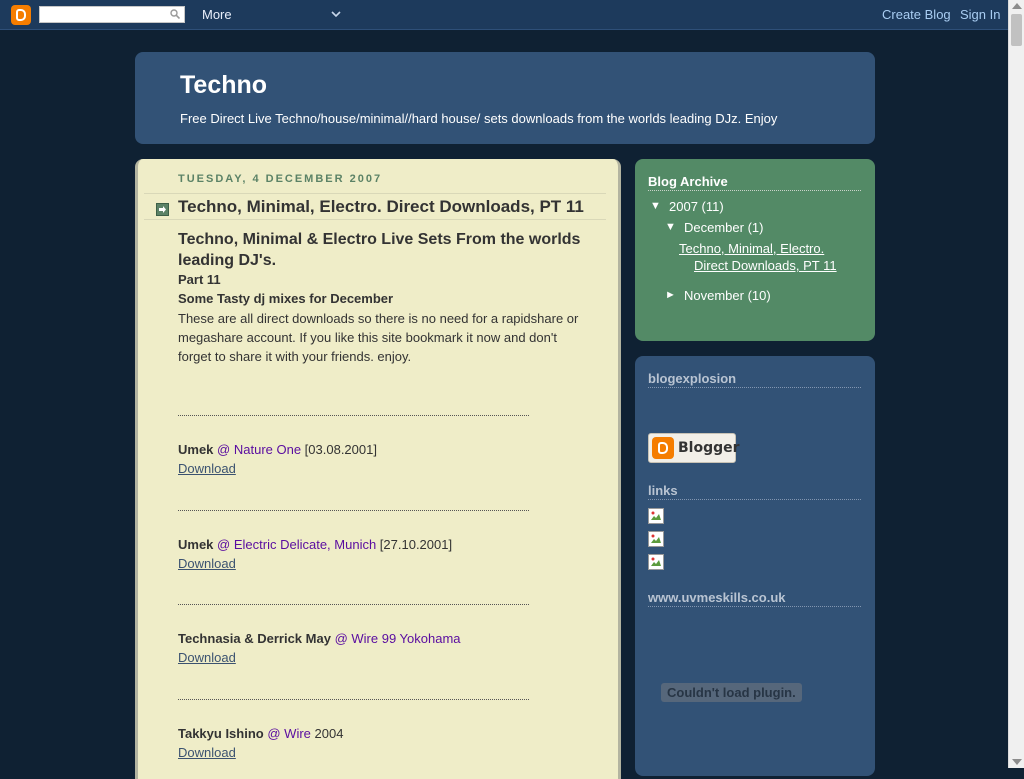  Describe the element at coordinates (712, 206) in the screenshot. I see `archive-year-count: (11)` at that location.